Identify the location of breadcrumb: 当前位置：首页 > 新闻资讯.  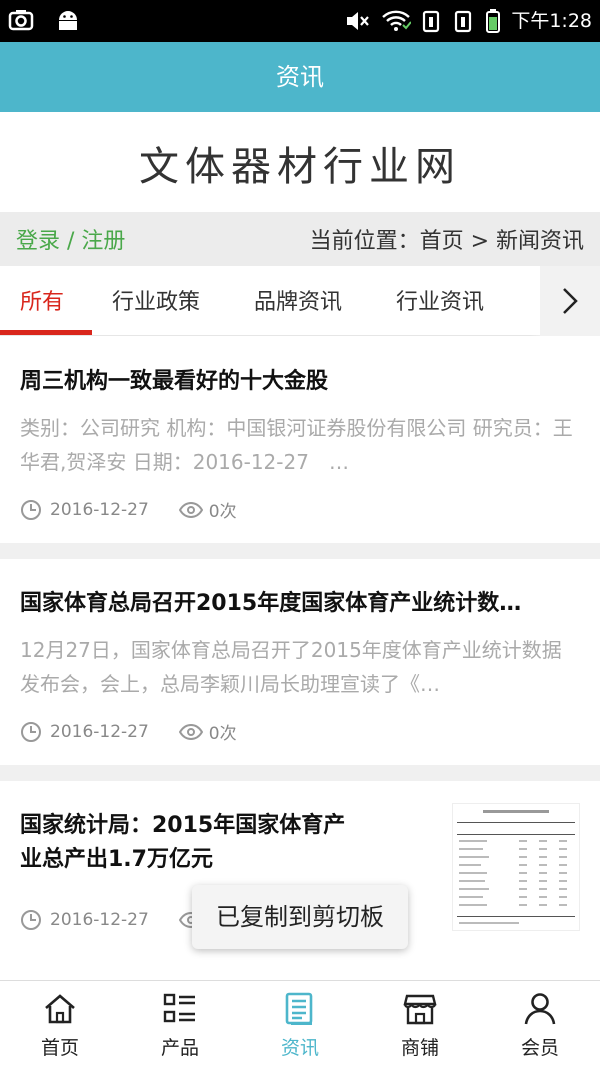
(446, 241).